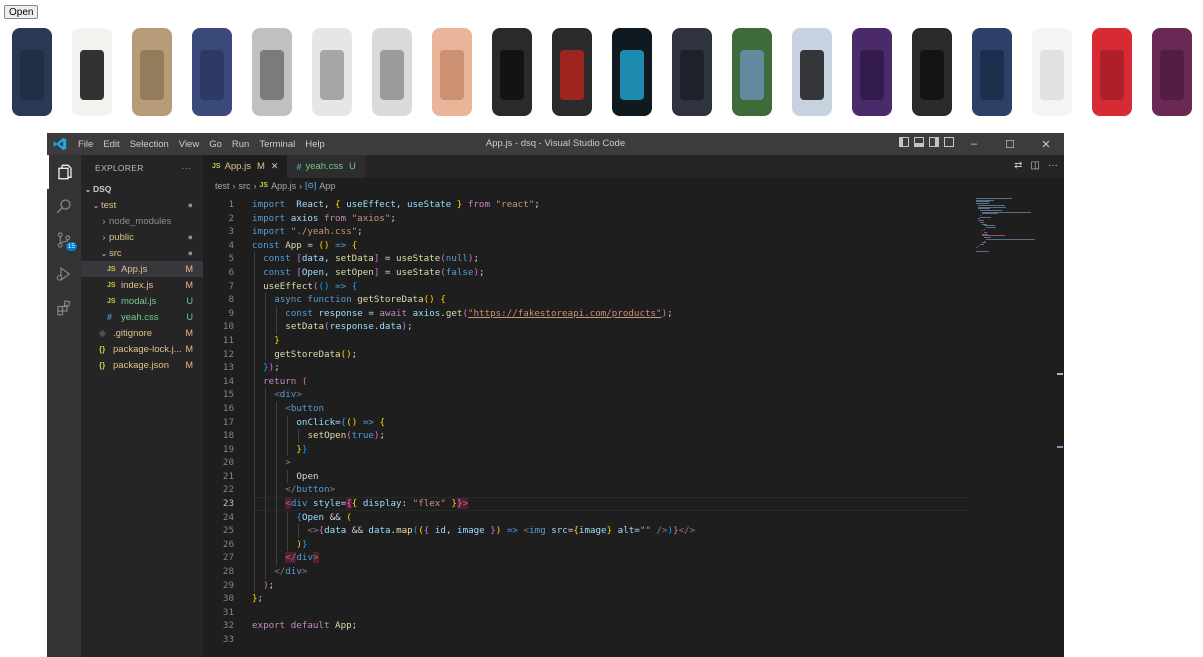 This screenshot has width=1203, height=657. What do you see at coordinates (1016, 228) in the screenshot?
I see `minimap` at bounding box center [1016, 228].